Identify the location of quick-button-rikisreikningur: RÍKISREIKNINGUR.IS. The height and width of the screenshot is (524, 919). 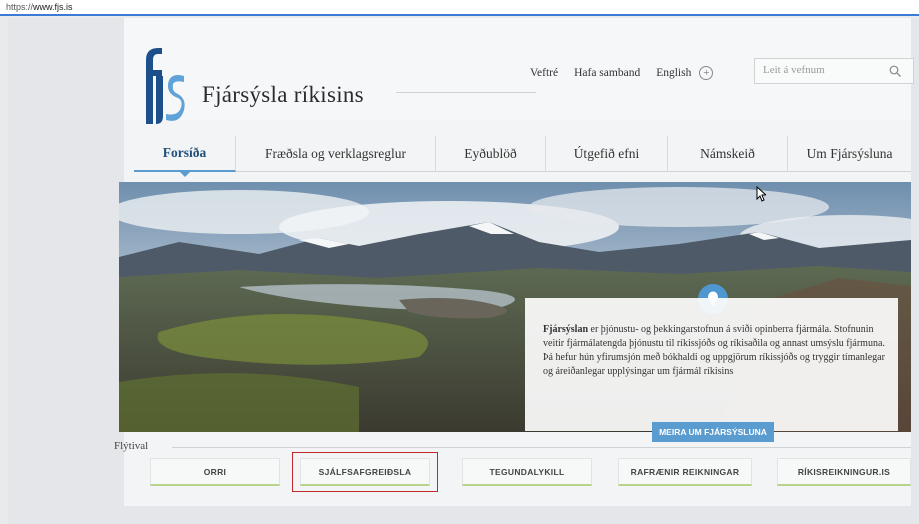
(844, 472).